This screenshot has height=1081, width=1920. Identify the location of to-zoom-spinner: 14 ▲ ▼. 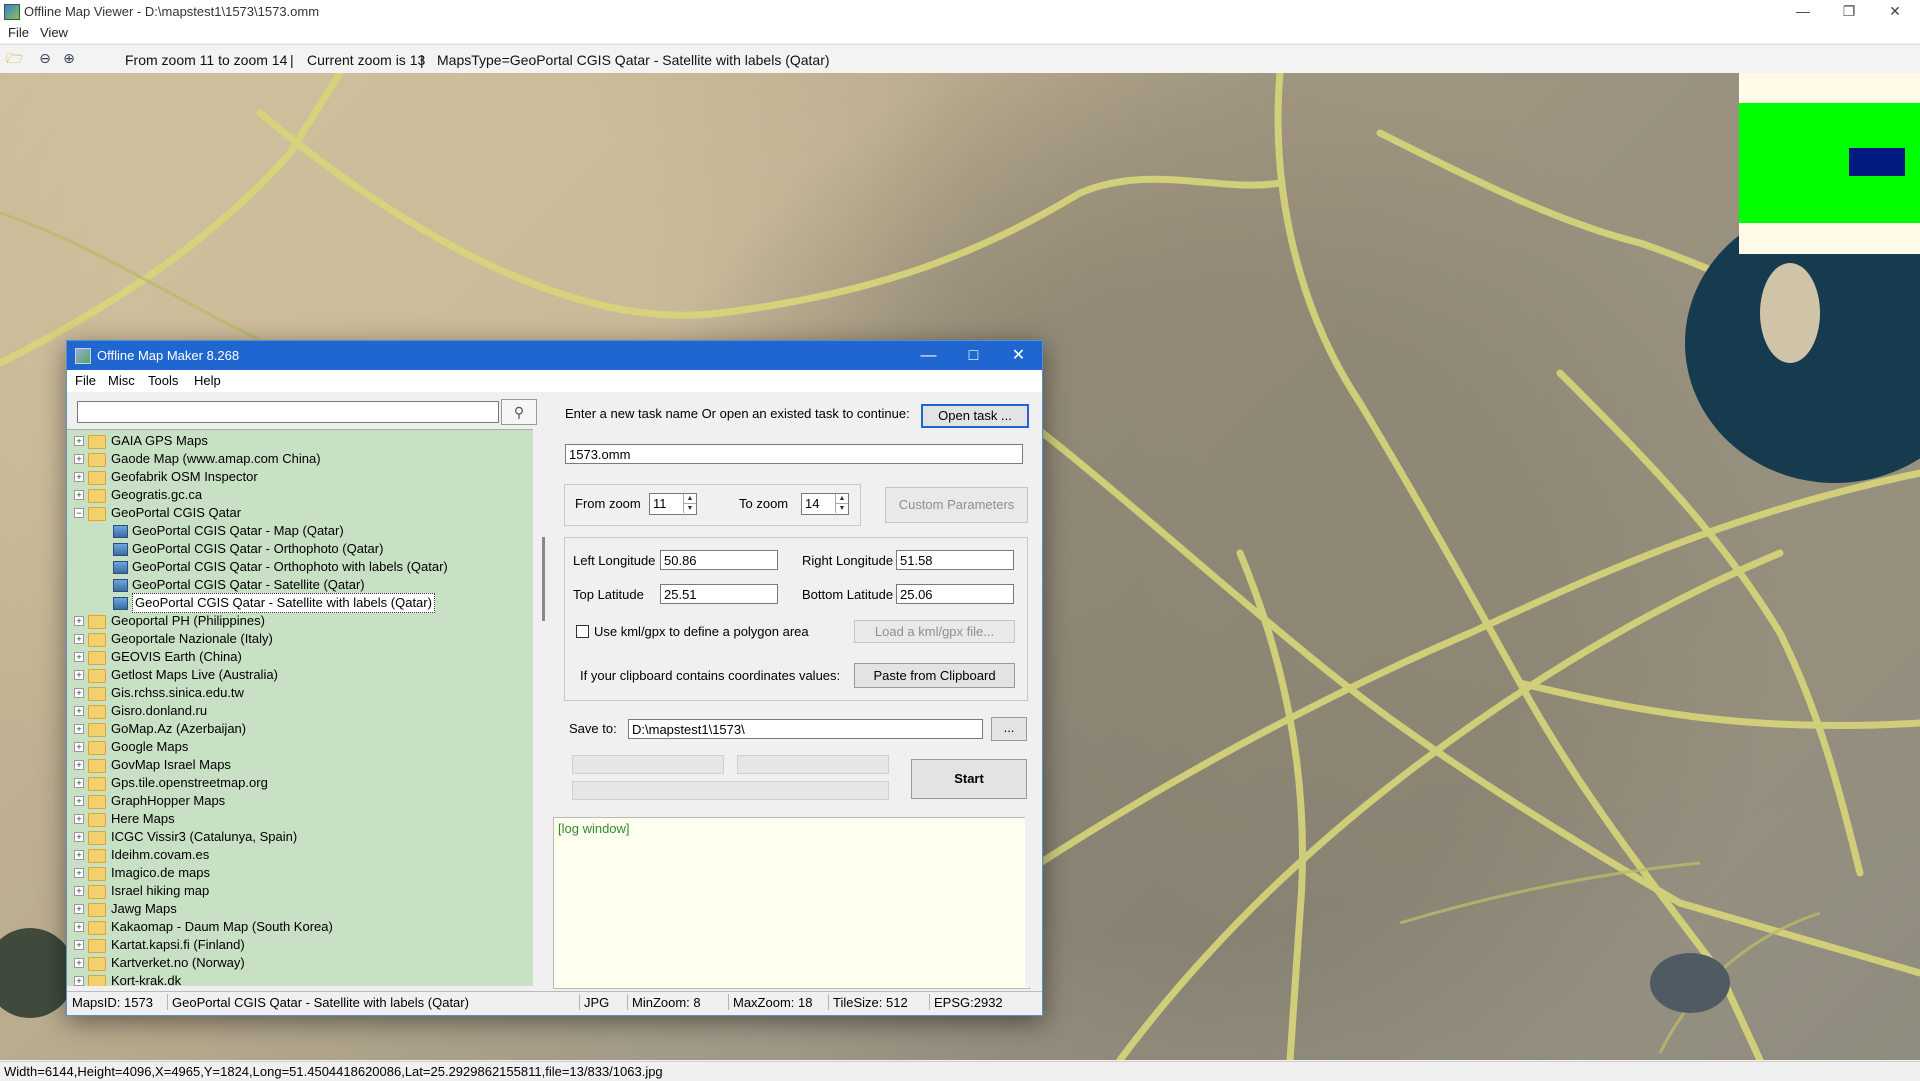
(825, 504).